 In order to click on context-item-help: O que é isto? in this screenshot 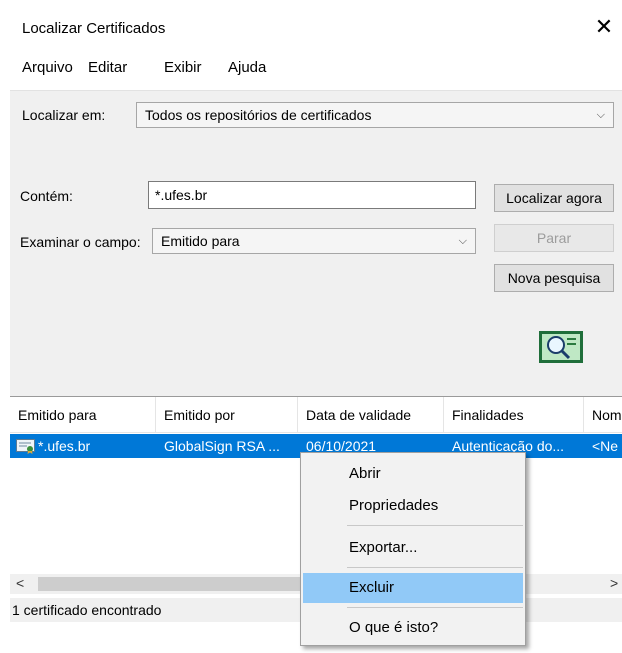, I will do `click(413, 628)`.